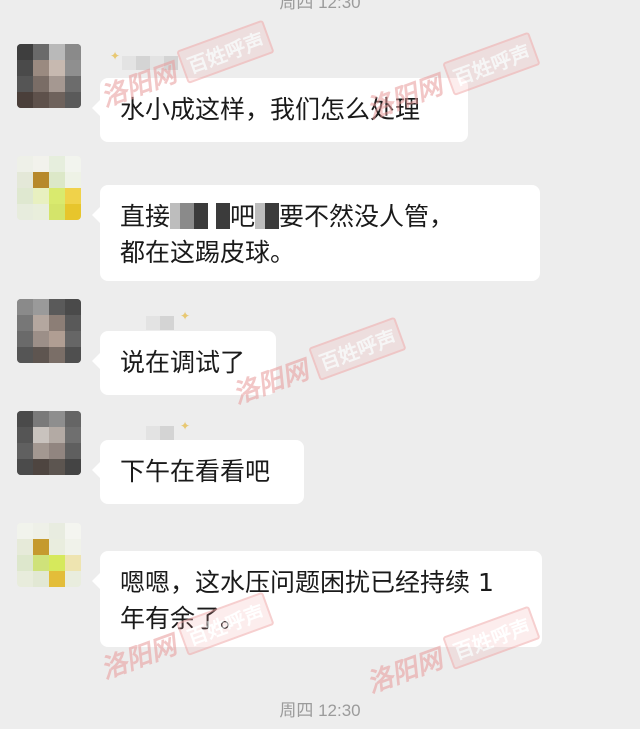  Describe the element at coordinates (316, 233) in the screenshot. I see `message-bubble: 直接 吧要不然没人管， 都在这踢皮球。` at that location.